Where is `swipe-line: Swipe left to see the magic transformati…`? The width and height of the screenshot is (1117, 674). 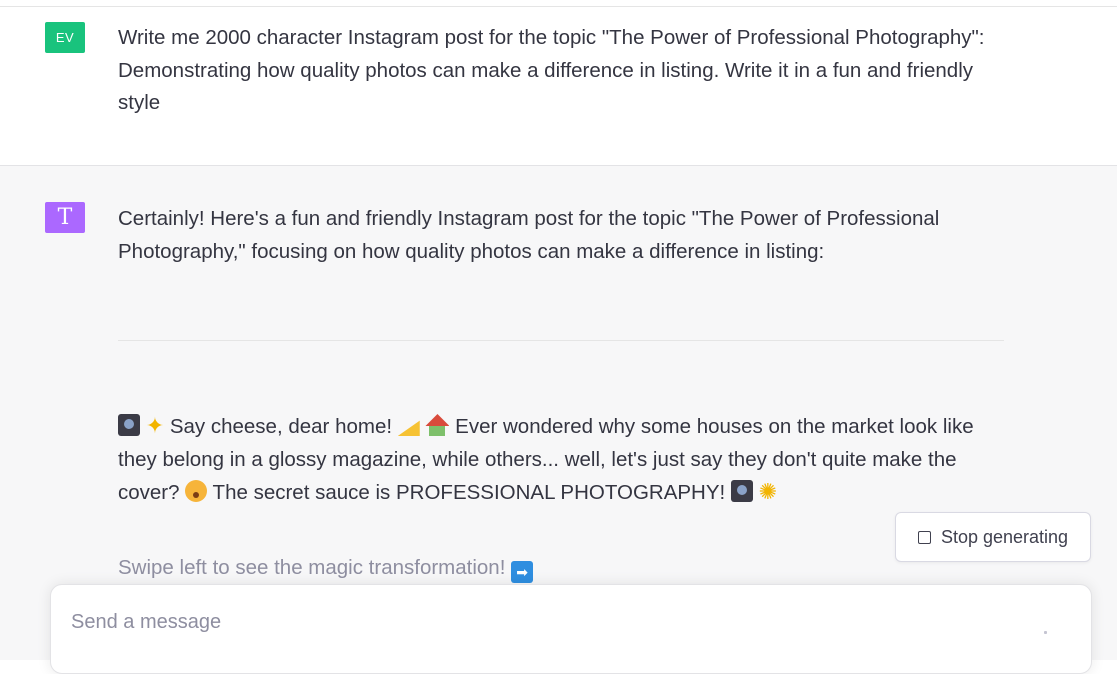
swipe-line: Swipe left to see the magic transformati… is located at coordinates (558, 568).